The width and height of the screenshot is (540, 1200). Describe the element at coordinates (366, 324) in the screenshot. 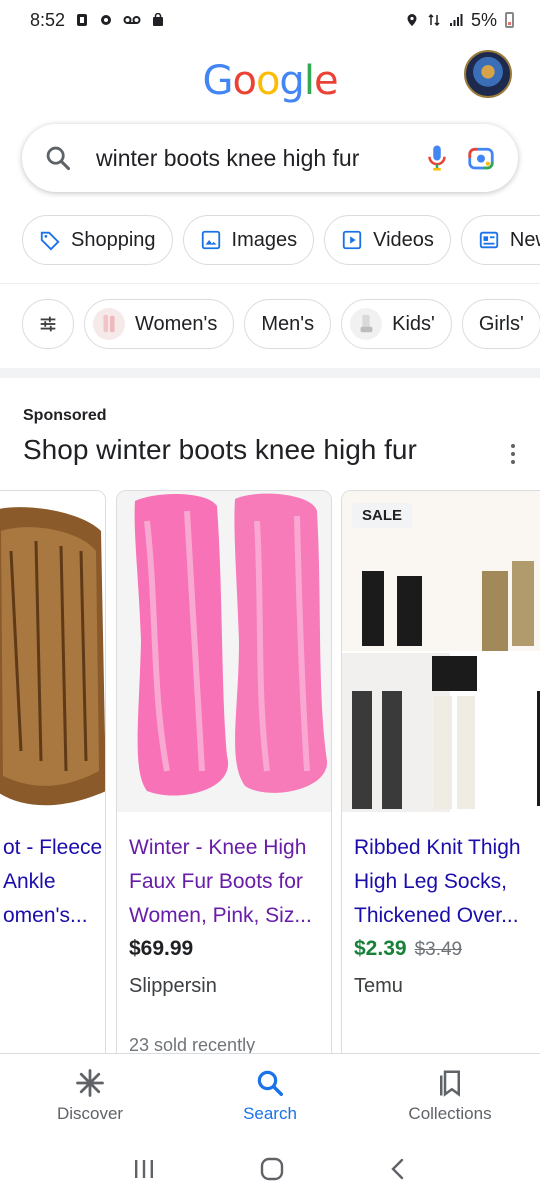

I see `kids-boot-thumbnail` at that location.